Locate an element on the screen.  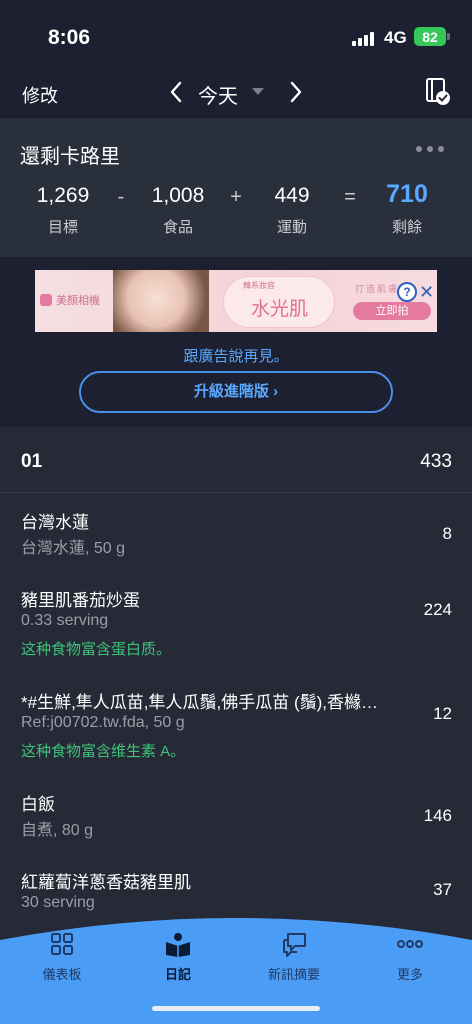
meal-name: 01 is located at coordinates (32, 461).